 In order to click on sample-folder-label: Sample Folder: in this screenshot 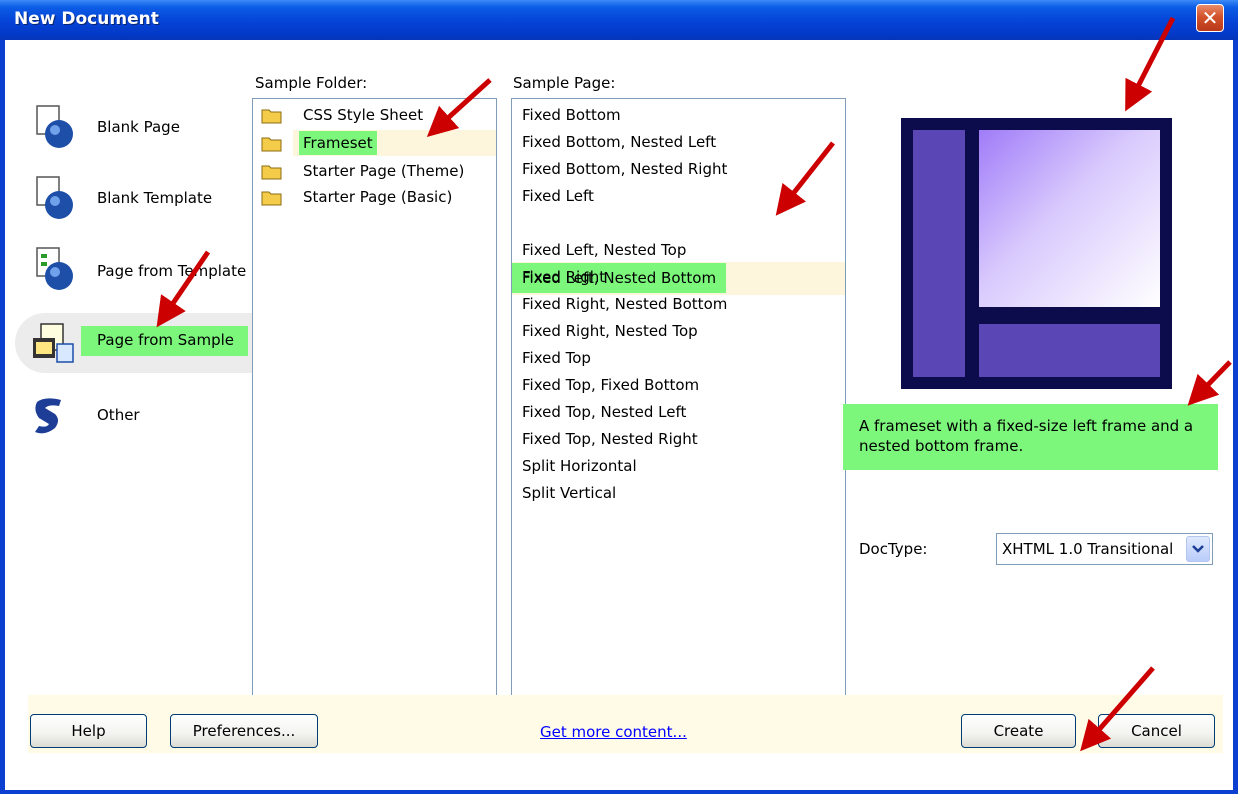, I will do `click(311, 83)`.